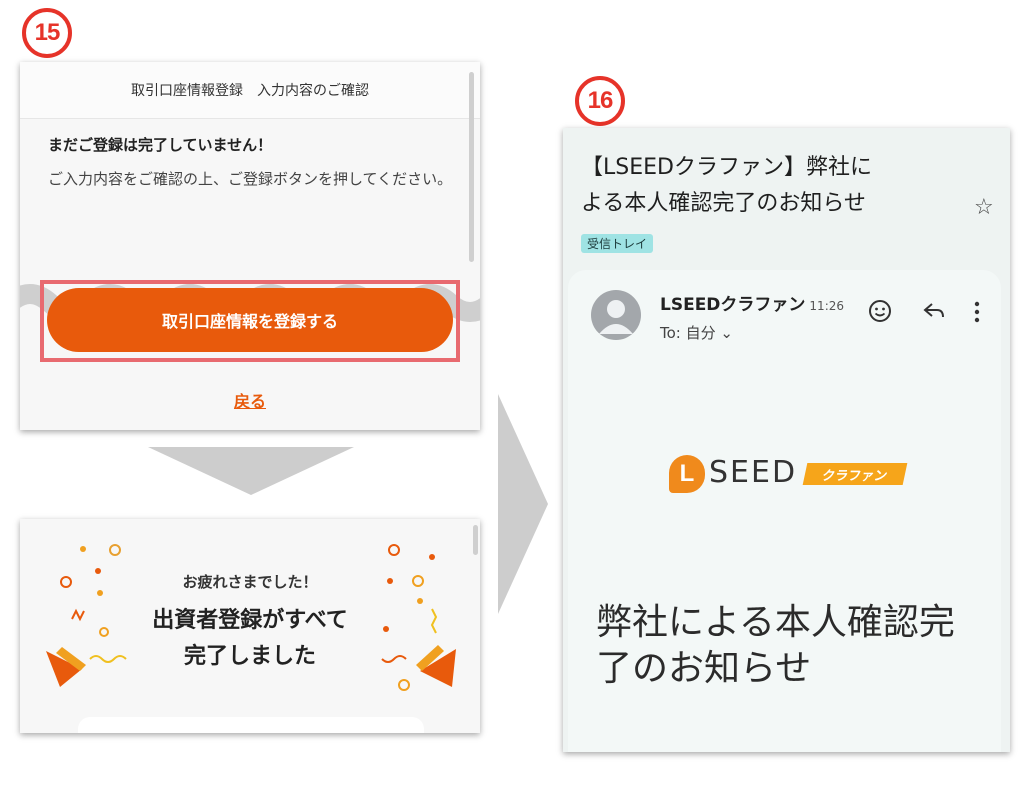  What do you see at coordinates (250, 90) in the screenshot?
I see `page-title: 取引口座情報登録 入力内容のご確認` at bounding box center [250, 90].